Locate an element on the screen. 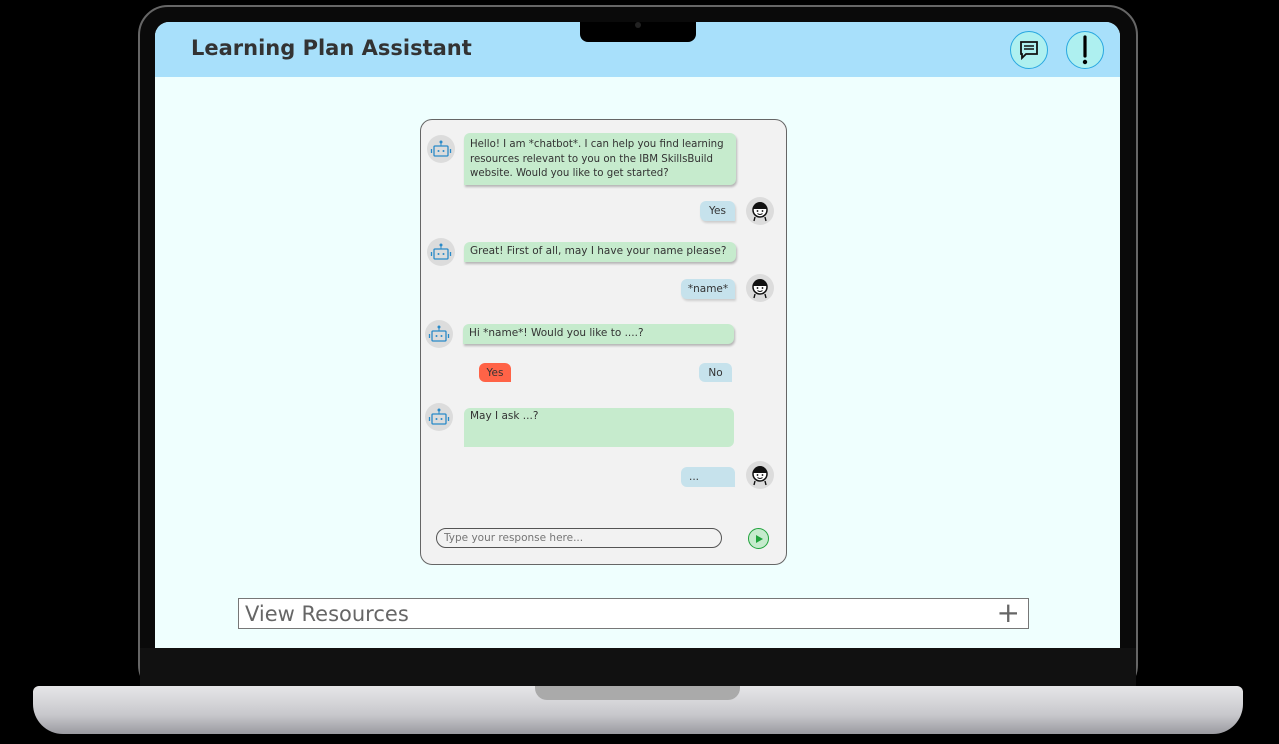 This screenshot has height=744, width=1279. chat-icon is located at coordinates (1029, 51).